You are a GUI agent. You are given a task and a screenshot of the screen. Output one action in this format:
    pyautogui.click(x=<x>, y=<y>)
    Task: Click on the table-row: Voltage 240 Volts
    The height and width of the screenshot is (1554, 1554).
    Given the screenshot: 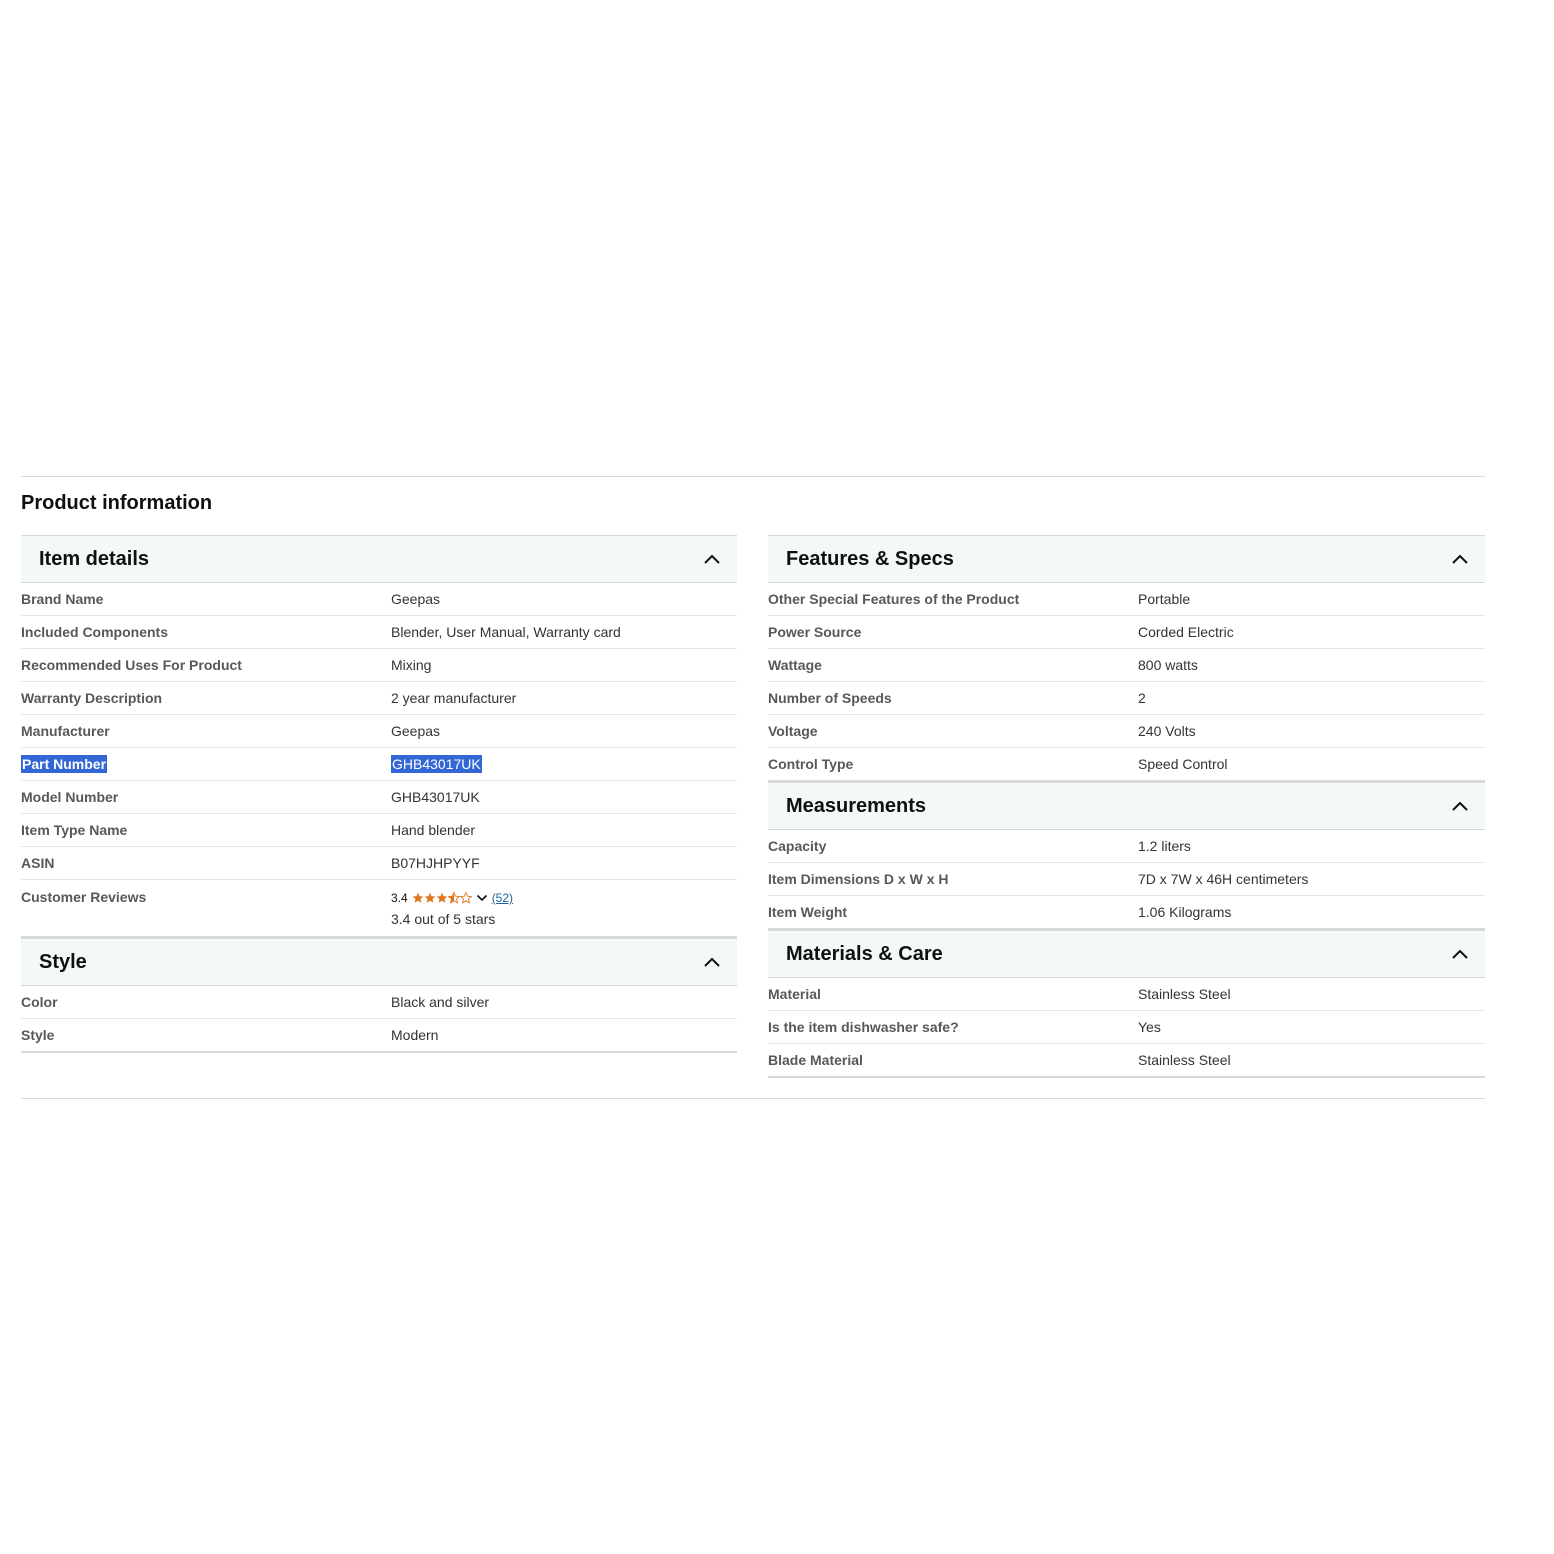 What is the action you would take?
    pyautogui.click(x=1126, y=731)
    